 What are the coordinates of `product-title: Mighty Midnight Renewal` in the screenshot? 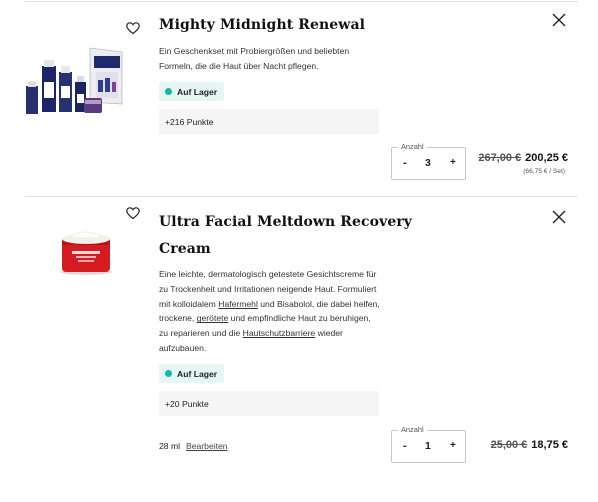 It's located at (262, 25).